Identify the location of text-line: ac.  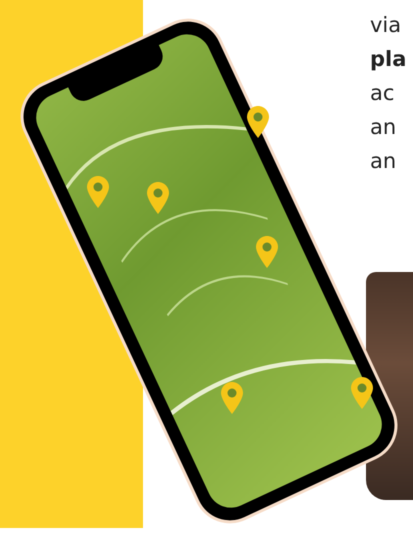
(383, 93).